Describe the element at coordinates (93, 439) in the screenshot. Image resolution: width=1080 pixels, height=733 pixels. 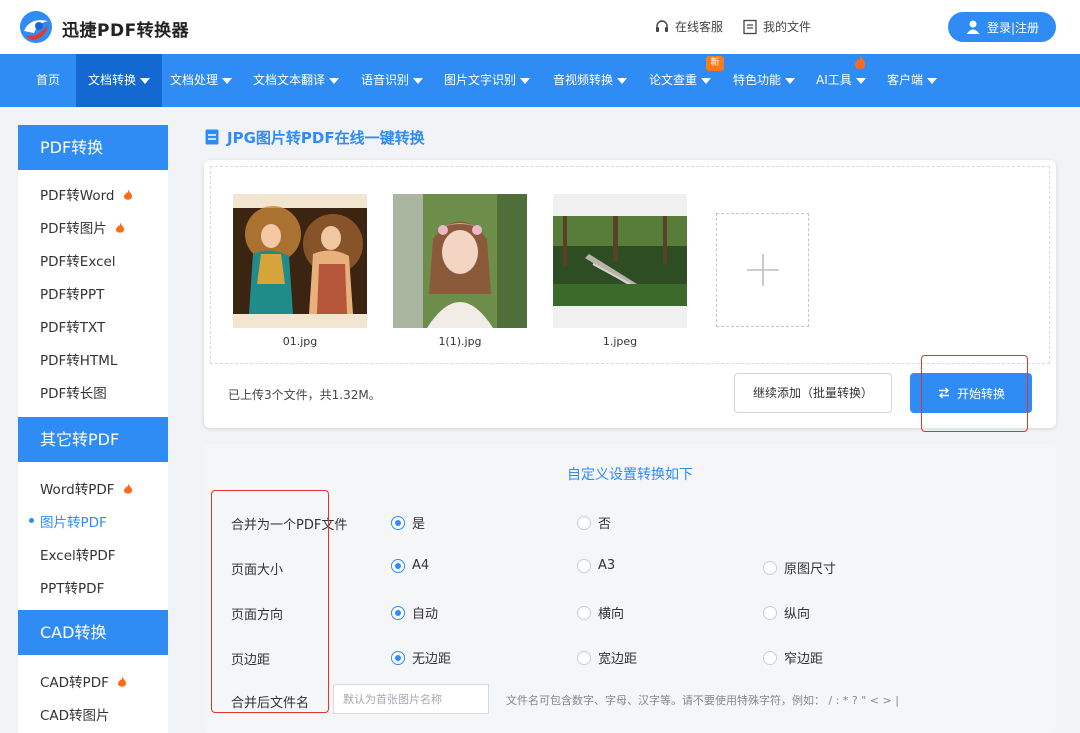
I see `sidebar-group-other-to-pdf: 其它转PDF` at that location.